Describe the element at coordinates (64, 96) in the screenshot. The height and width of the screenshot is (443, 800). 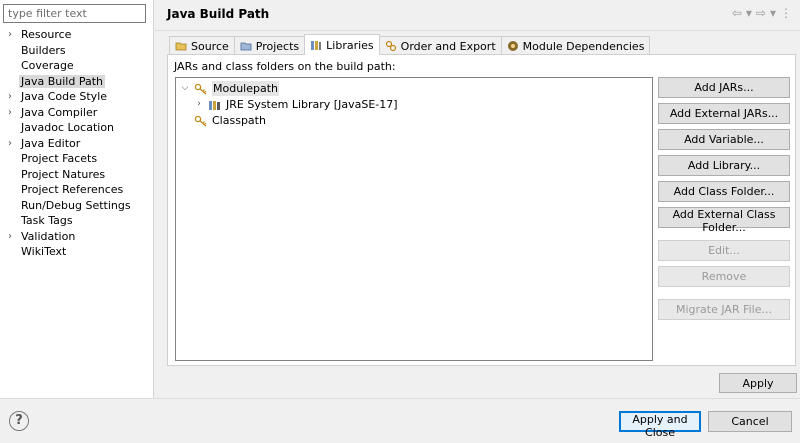
I see `sidebar-item-label: Java Code Style` at that location.